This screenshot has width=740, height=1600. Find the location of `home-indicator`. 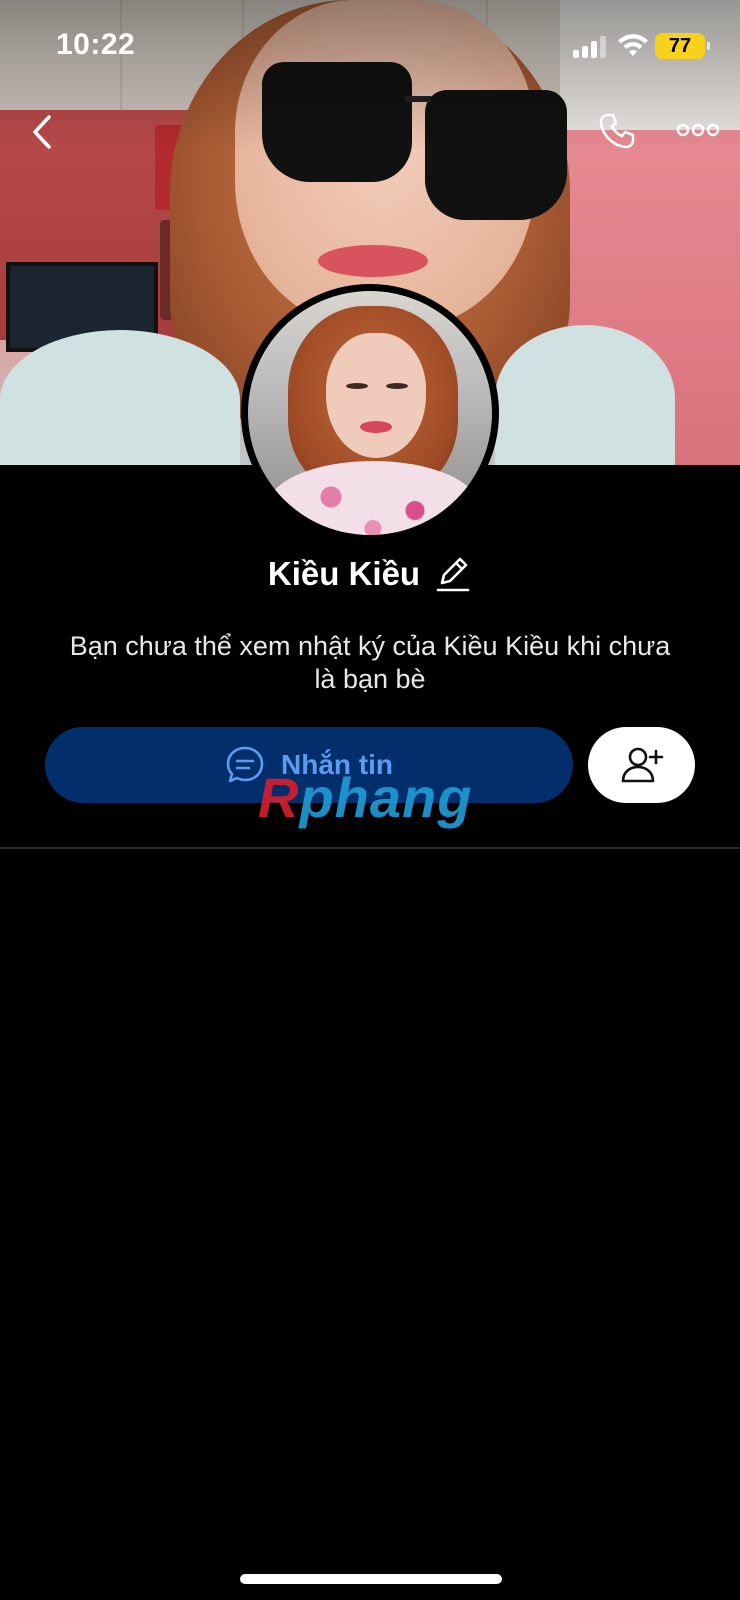

home-indicator is located at coordinates (371, 1579).